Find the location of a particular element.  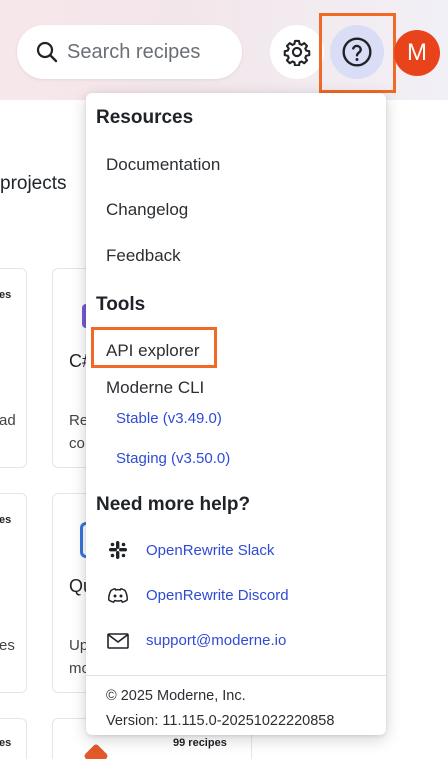

card-text: co is located at coordinates (77, 443).